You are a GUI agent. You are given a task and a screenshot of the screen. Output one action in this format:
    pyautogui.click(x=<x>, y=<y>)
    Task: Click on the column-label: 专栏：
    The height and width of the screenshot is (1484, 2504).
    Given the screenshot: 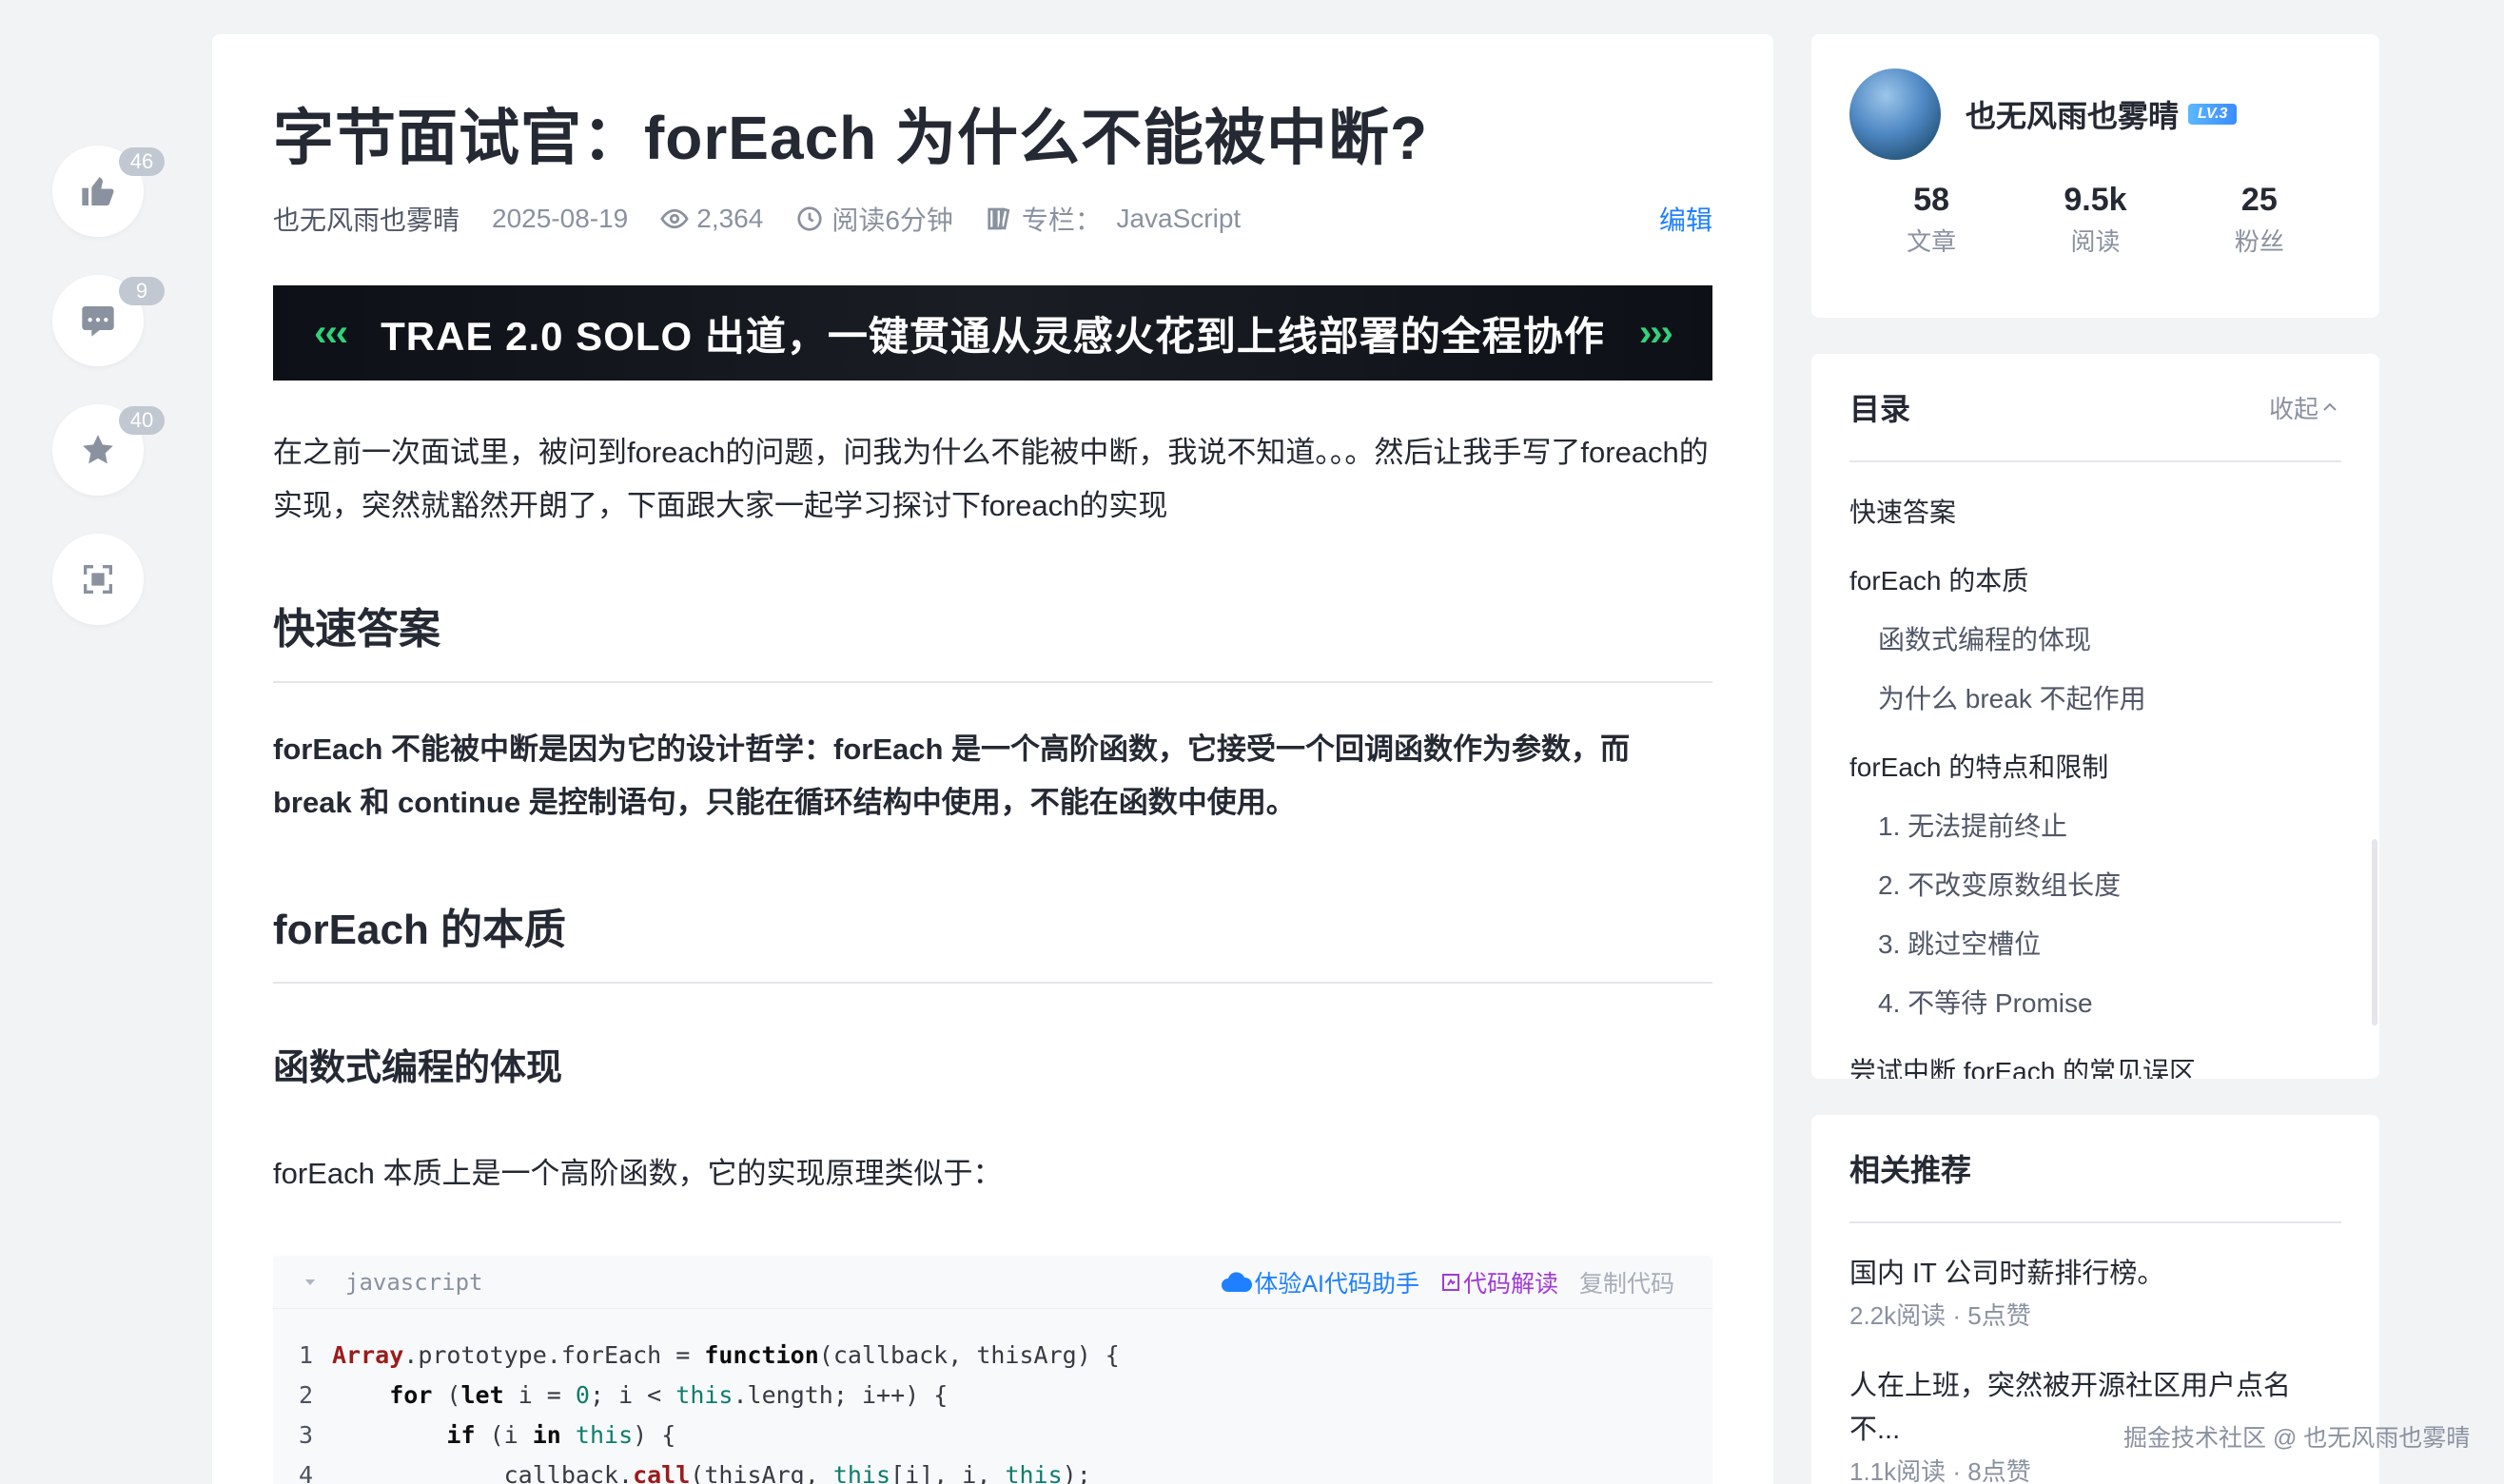 What is the action you would take?
    pyautogui.click(x=1061, y=220)
    